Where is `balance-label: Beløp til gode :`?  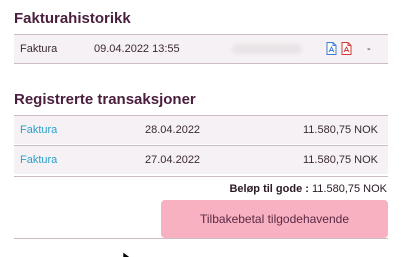
balance-label: Beløp til gode : is located at coordinates (269, 189).